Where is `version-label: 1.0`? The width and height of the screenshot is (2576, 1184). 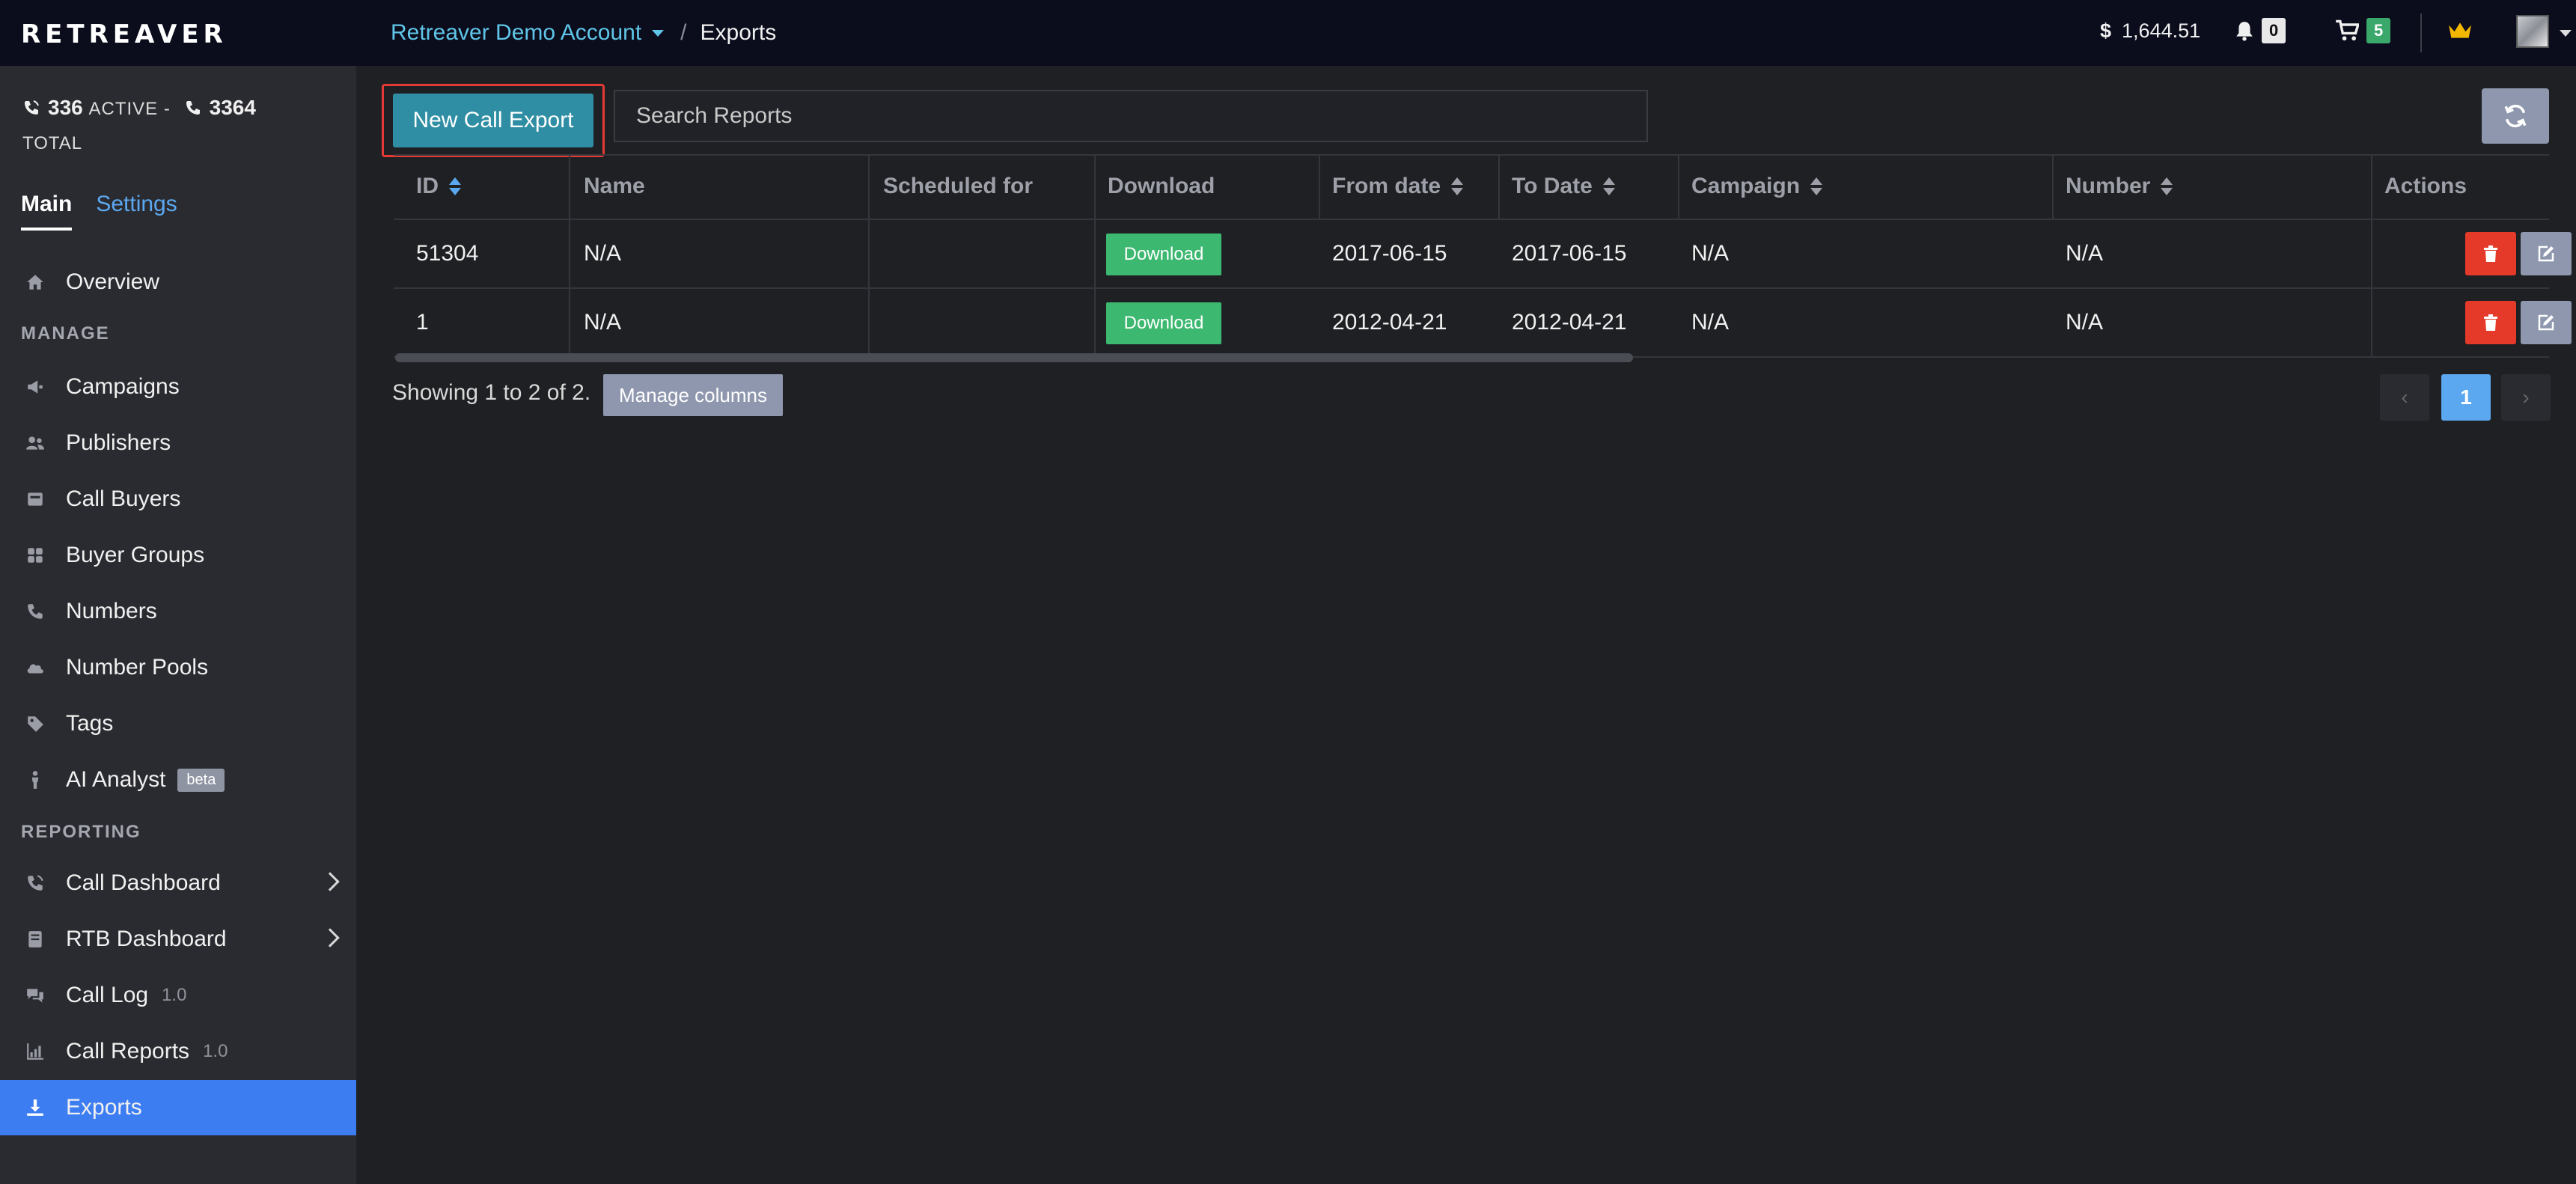
version-label: 1.0 is located at coordinates (215, 1051).